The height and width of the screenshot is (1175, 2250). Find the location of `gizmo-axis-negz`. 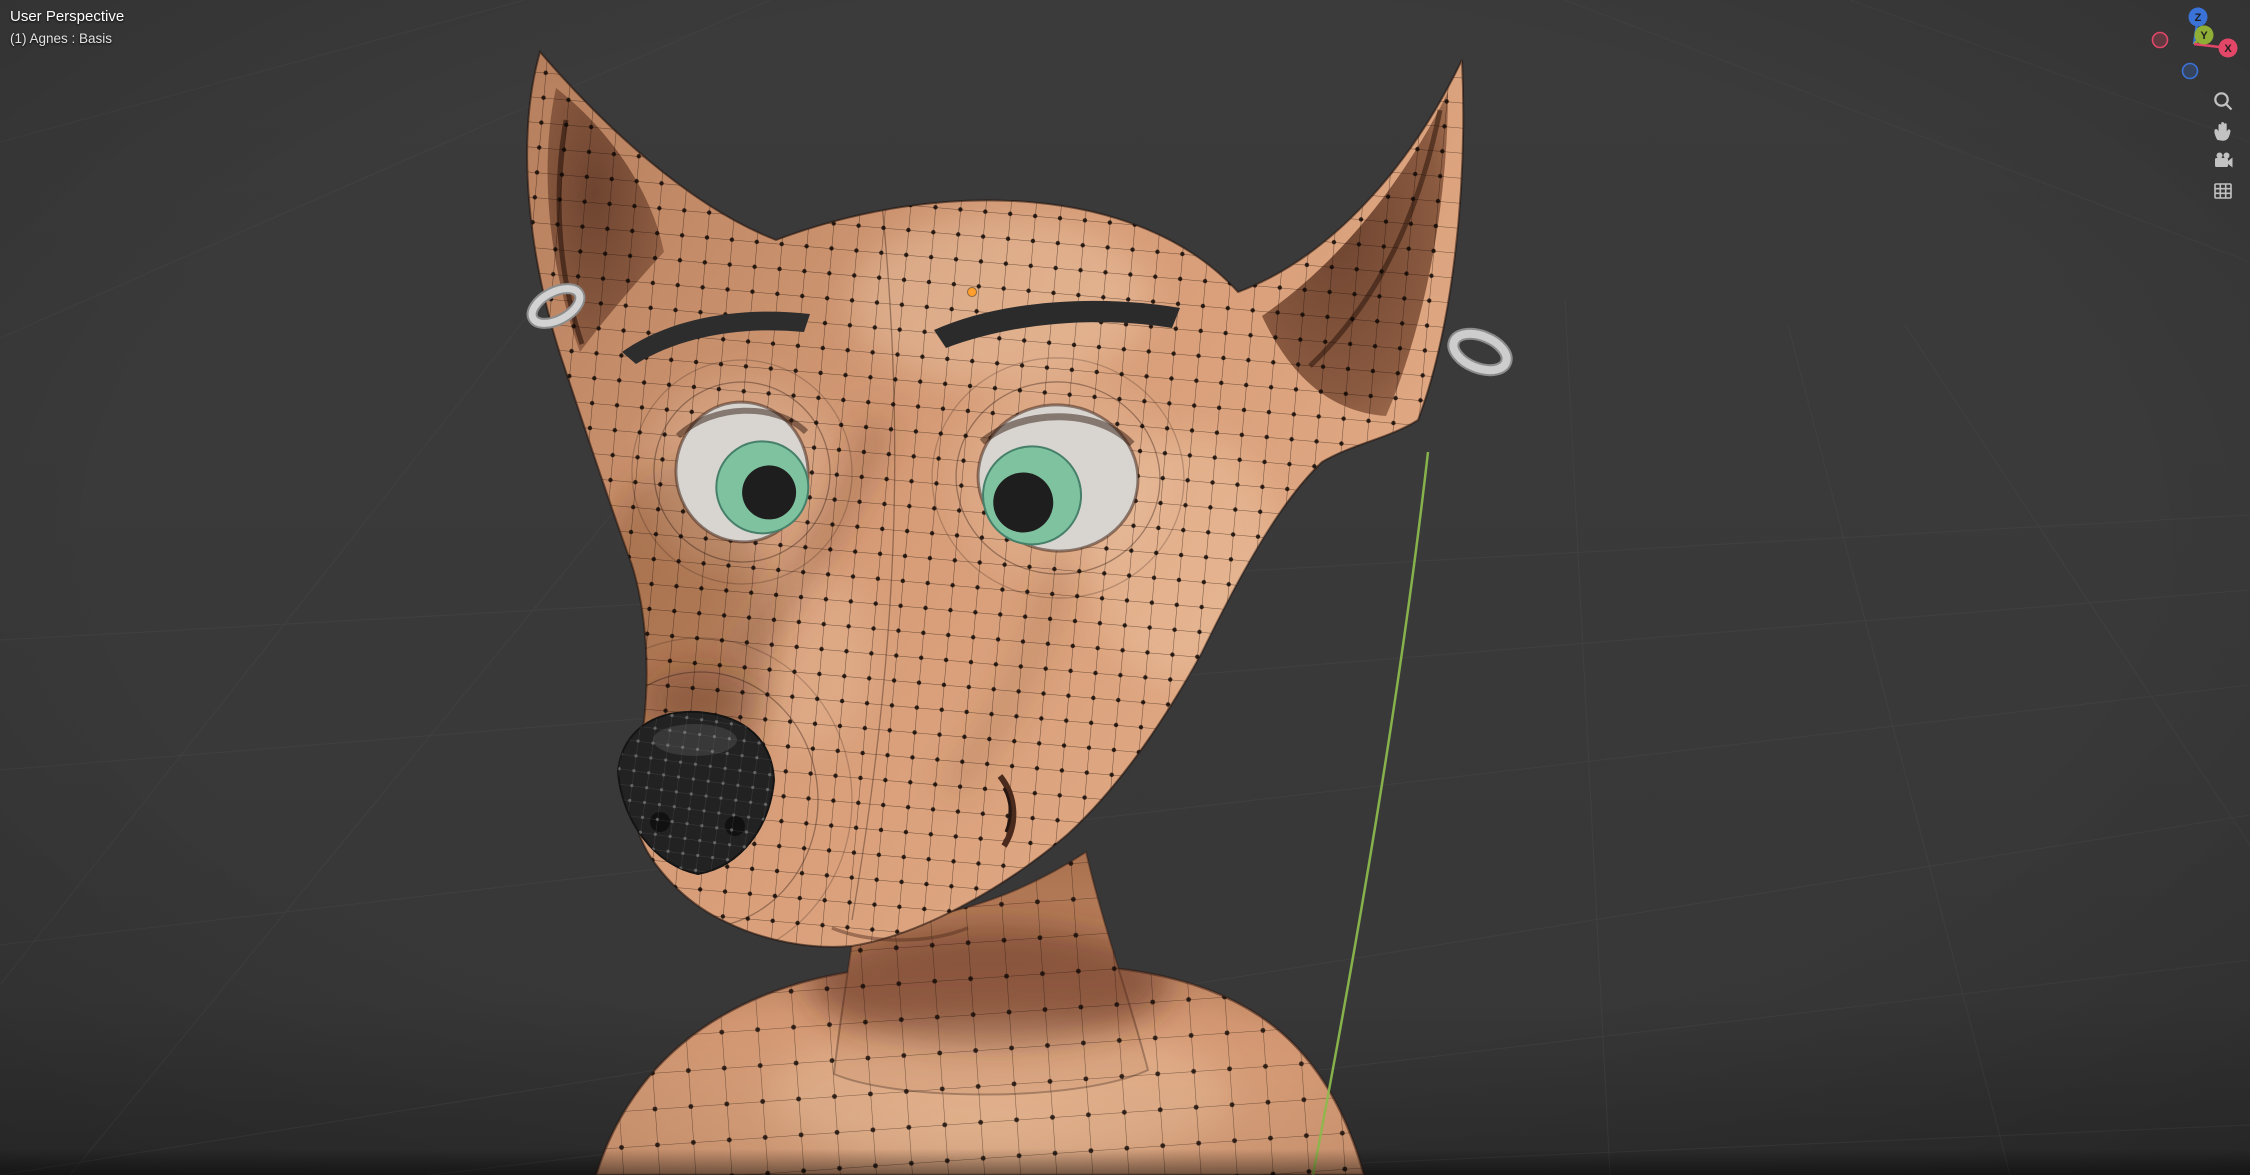

gizmo-axis-negz is located at coordinates (2190, 71).